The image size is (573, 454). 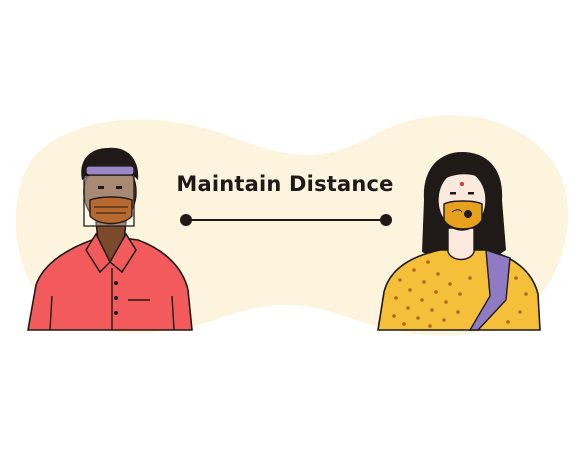 What do you see at coordinates (461, 244) in the screenshot?
I see `woman-neck` at bounding box center [461, 244].